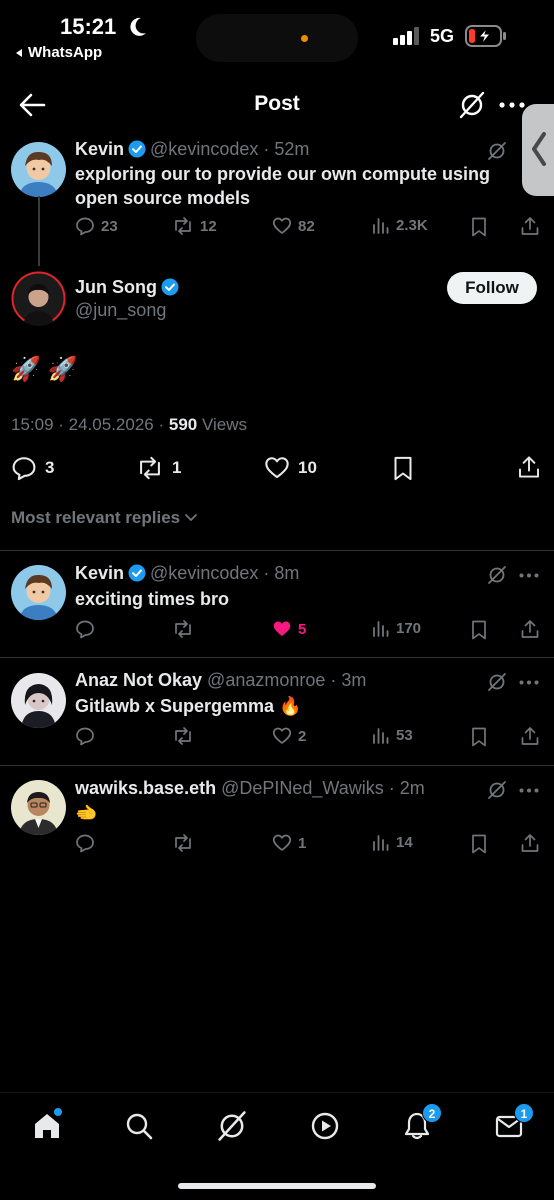 The image size is (554, 1200). Describe the element at coordinates (38, 298) in the screenshot. I see `avatar-jun-song` at that location.